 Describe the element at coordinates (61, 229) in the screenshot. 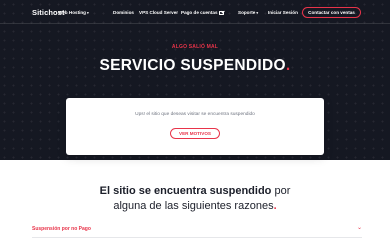

I see `accordion-label: Suspensión por no Pago` at that location.